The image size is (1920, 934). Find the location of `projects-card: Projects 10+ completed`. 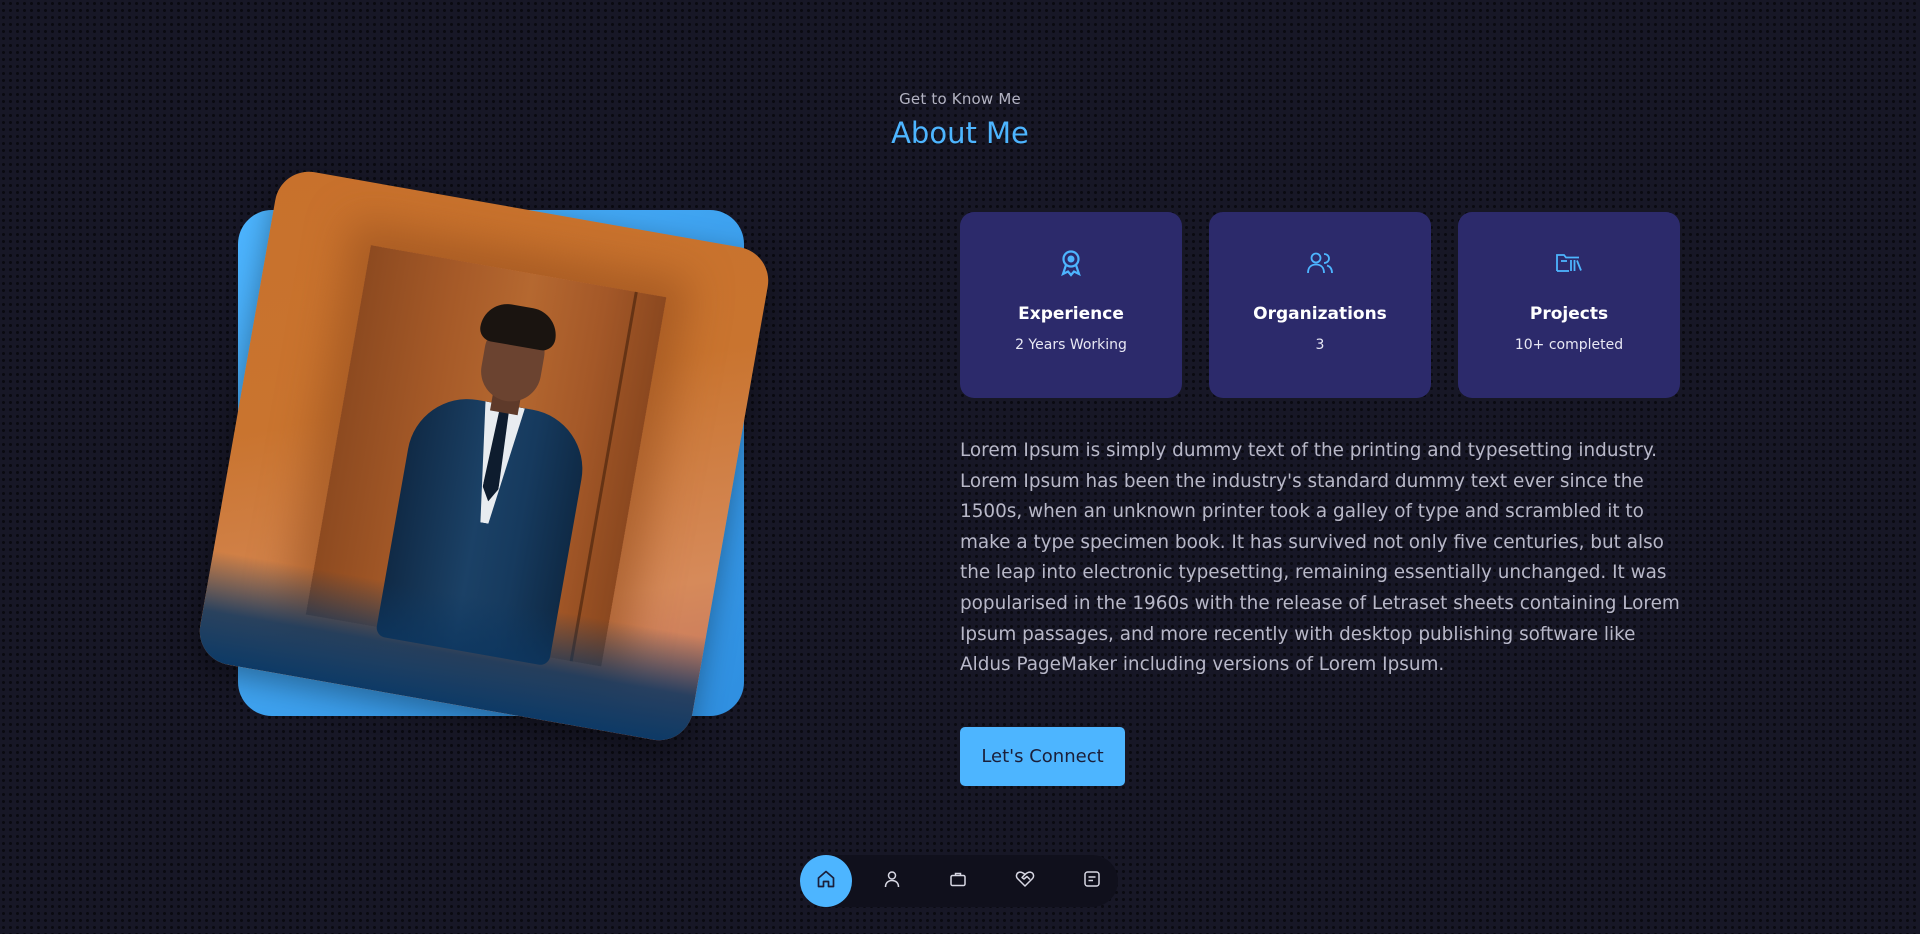

projects-card: Projects 10+ completed is located at coordinates (1569, 305).